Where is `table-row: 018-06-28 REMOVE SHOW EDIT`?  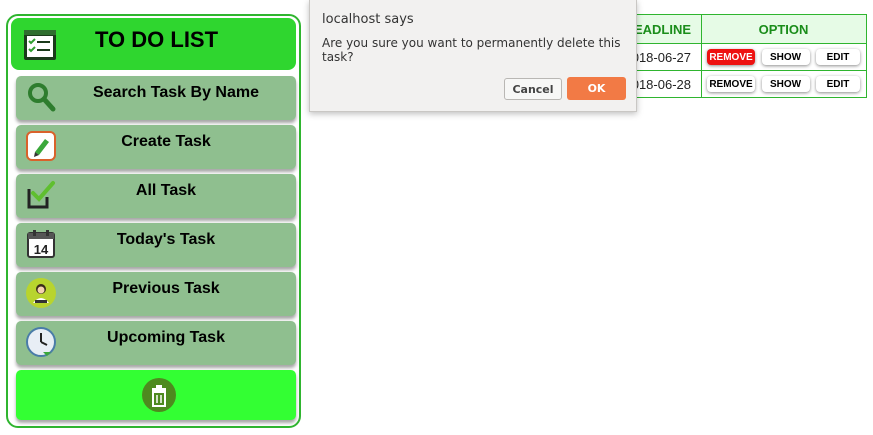
table-row: 018-06-28 REMOVE SHOW EDIT is located at coordinates (744, 83).